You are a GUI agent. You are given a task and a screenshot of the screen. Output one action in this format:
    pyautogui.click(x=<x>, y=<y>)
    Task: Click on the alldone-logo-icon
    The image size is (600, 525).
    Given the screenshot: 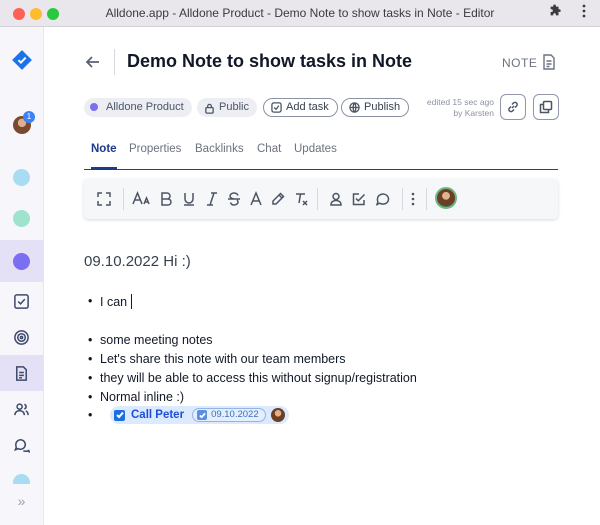 What is the action you would take?
    pyautogui.click(x=21, y=60)
    